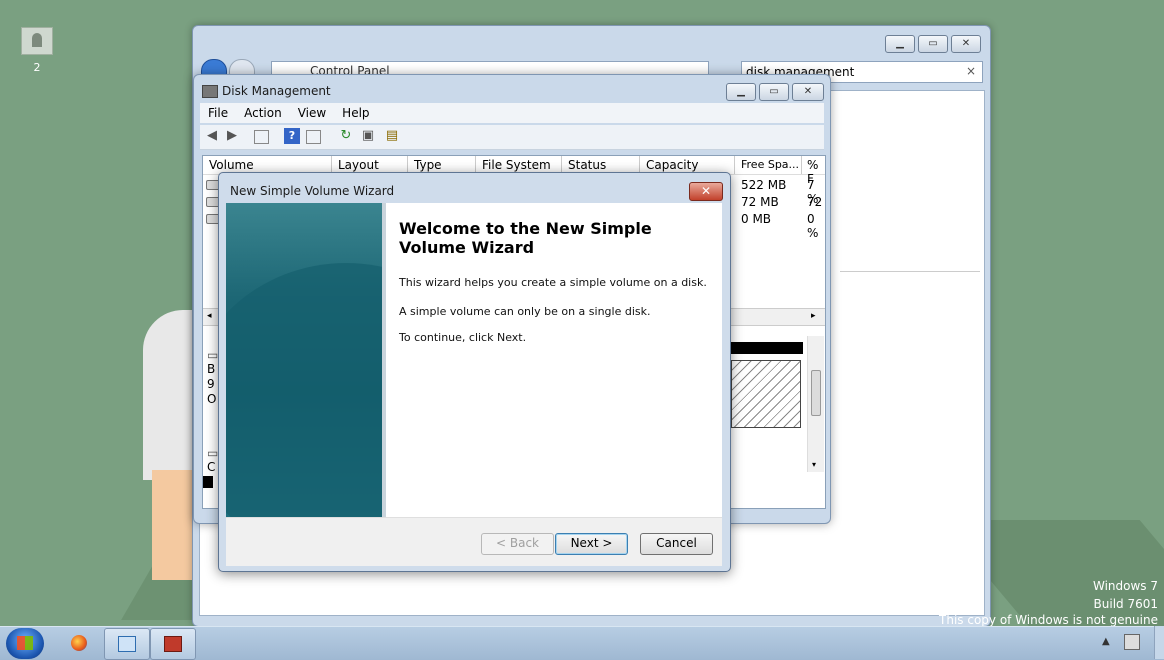  What do you see at coordinates (591, 544) in the screenshot?
I see `next-button: Next >` at bounding box center [591, 544].